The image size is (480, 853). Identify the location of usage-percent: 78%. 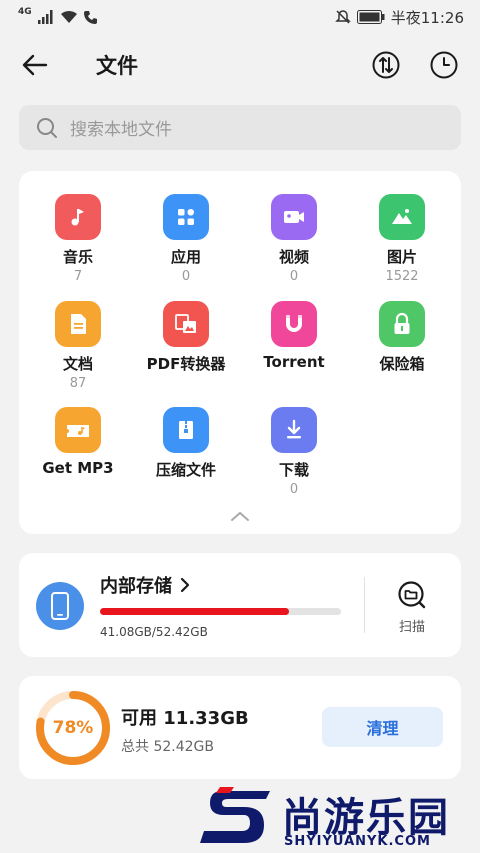
(73, 728).